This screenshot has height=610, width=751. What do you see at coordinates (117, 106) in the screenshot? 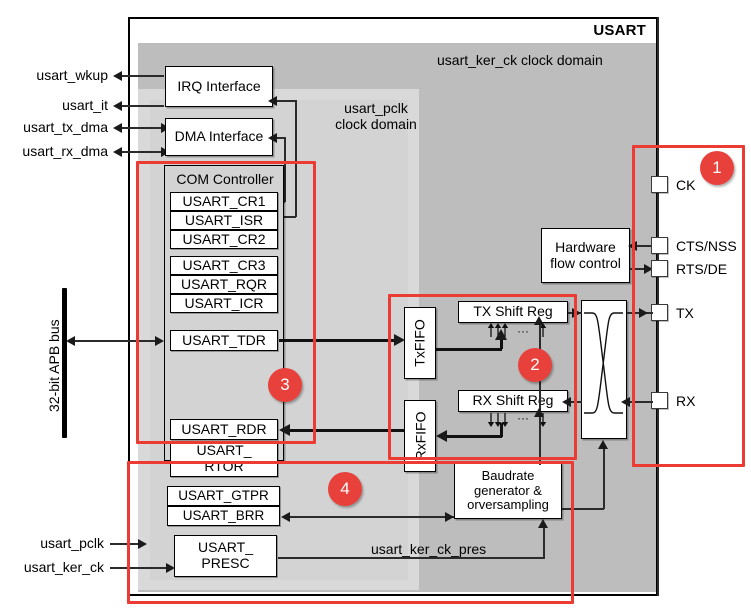
I see `arrowhead-usart-it` at bounding box center [117, 106].